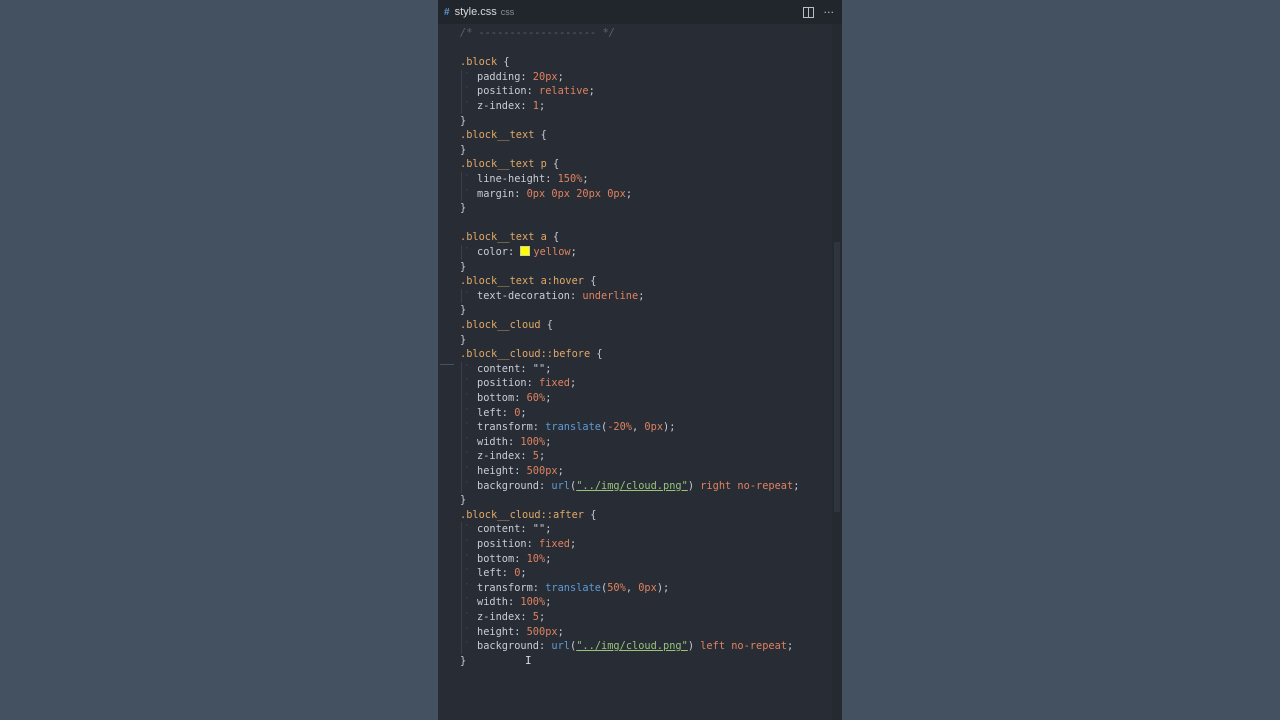  Describe the element at coordinates (475, 12) in the screenshot. I see `tab-filename: style.css` at that location.